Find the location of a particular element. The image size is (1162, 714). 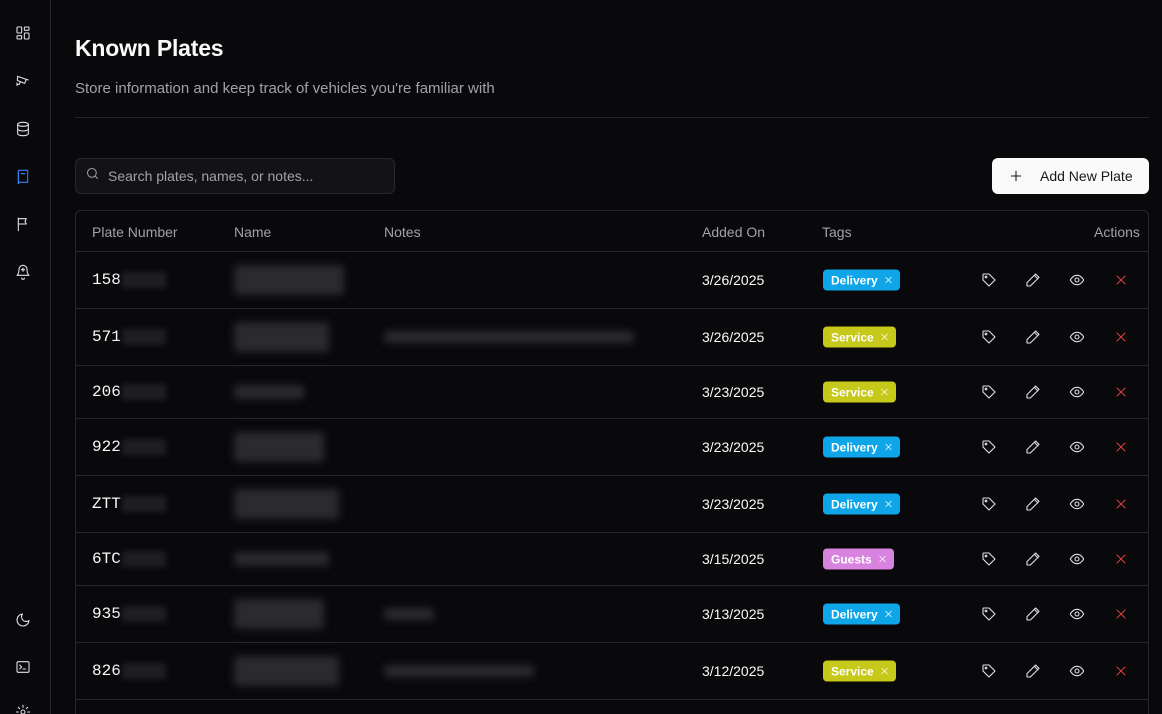

column-header-added-on: Added On is located at coordinates (734, 232).